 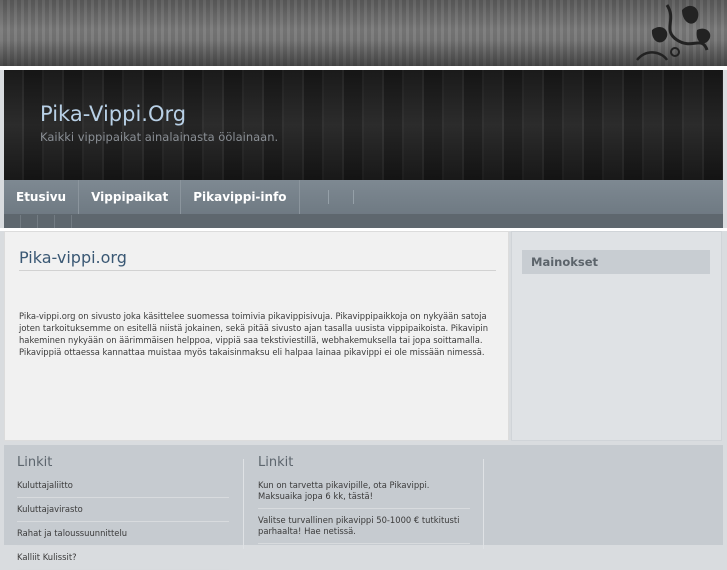 What do you see at coordinates (257, 270) in the screenshot?
I see `title-divider` at bounding box center [257, 270].